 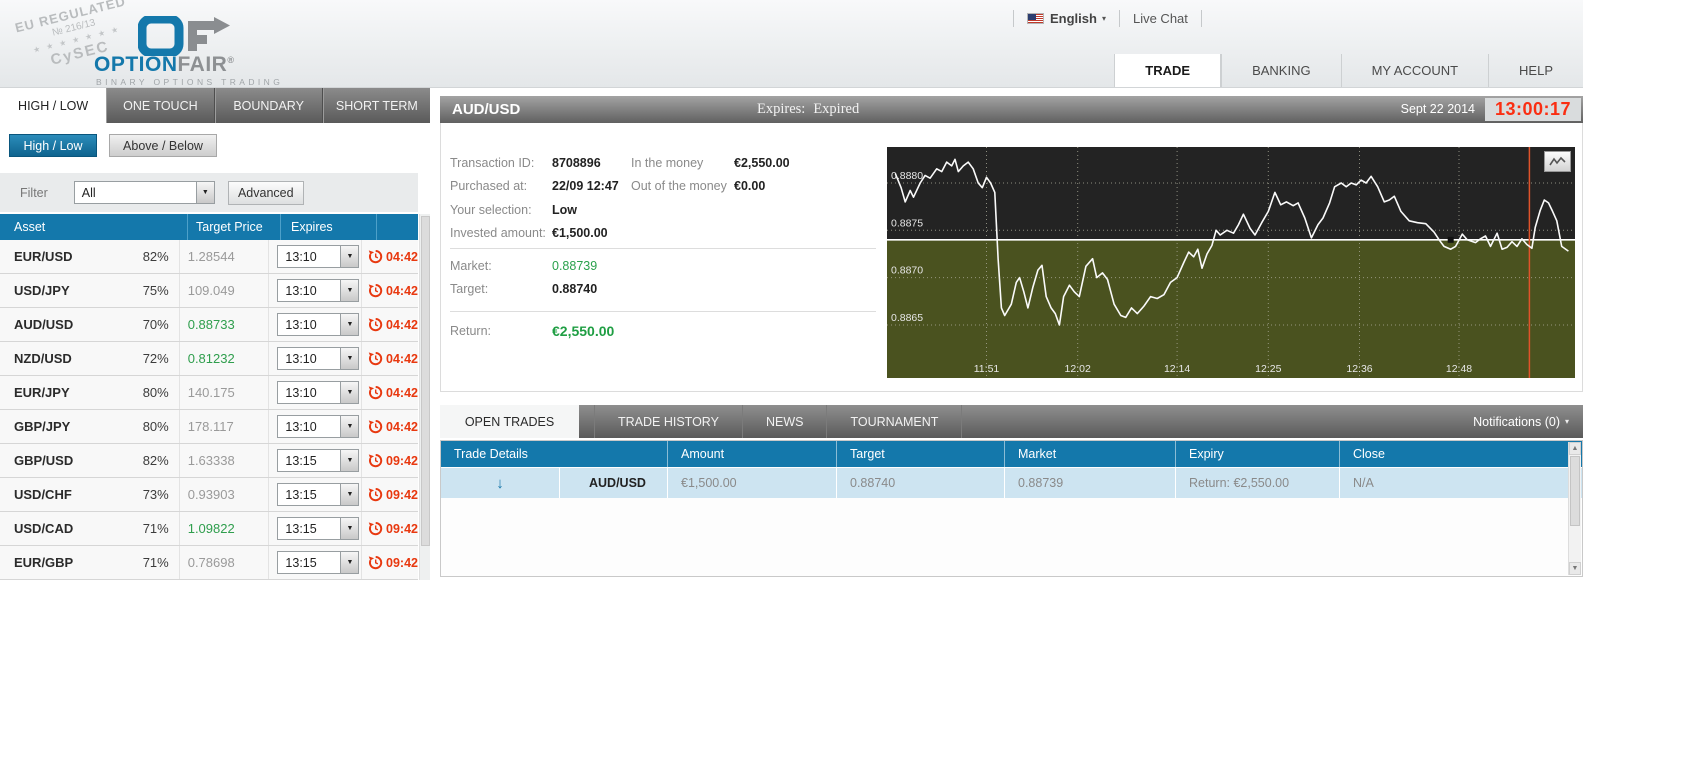 What do you see at coordinates (1066, 18) in the screenshot?
I see `language-selector: English ▾` at bounding box center [1066, 18].